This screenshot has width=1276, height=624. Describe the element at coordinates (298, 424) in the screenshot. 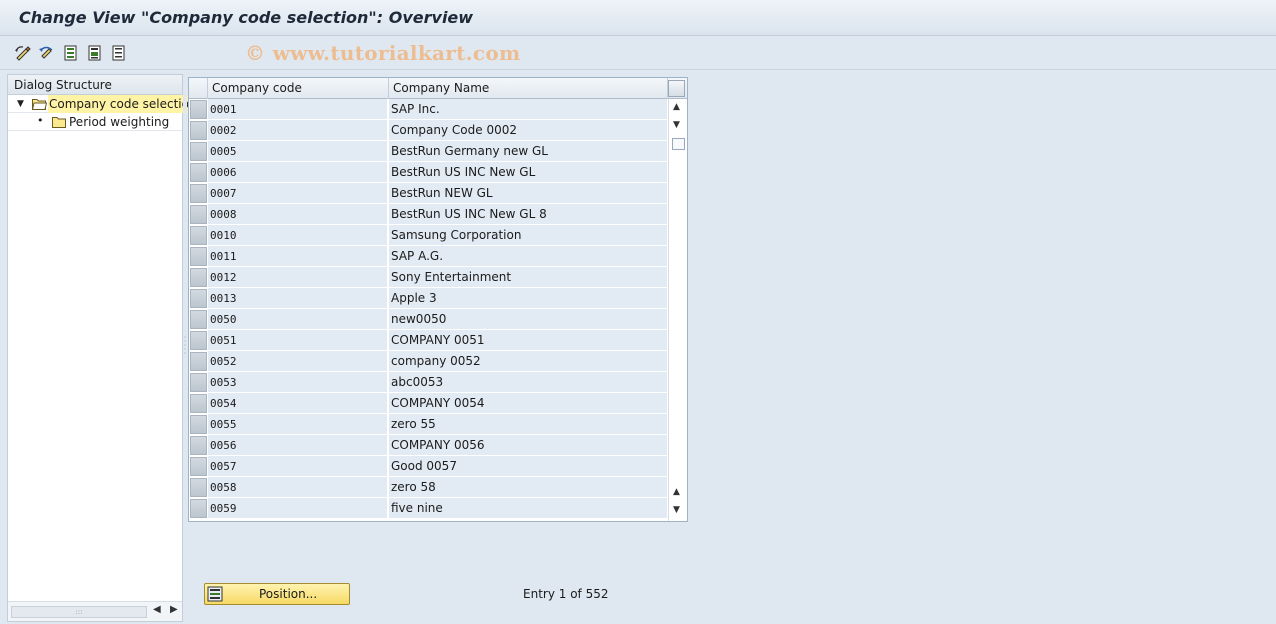

I see `cell-company-code: 0055` at that location.